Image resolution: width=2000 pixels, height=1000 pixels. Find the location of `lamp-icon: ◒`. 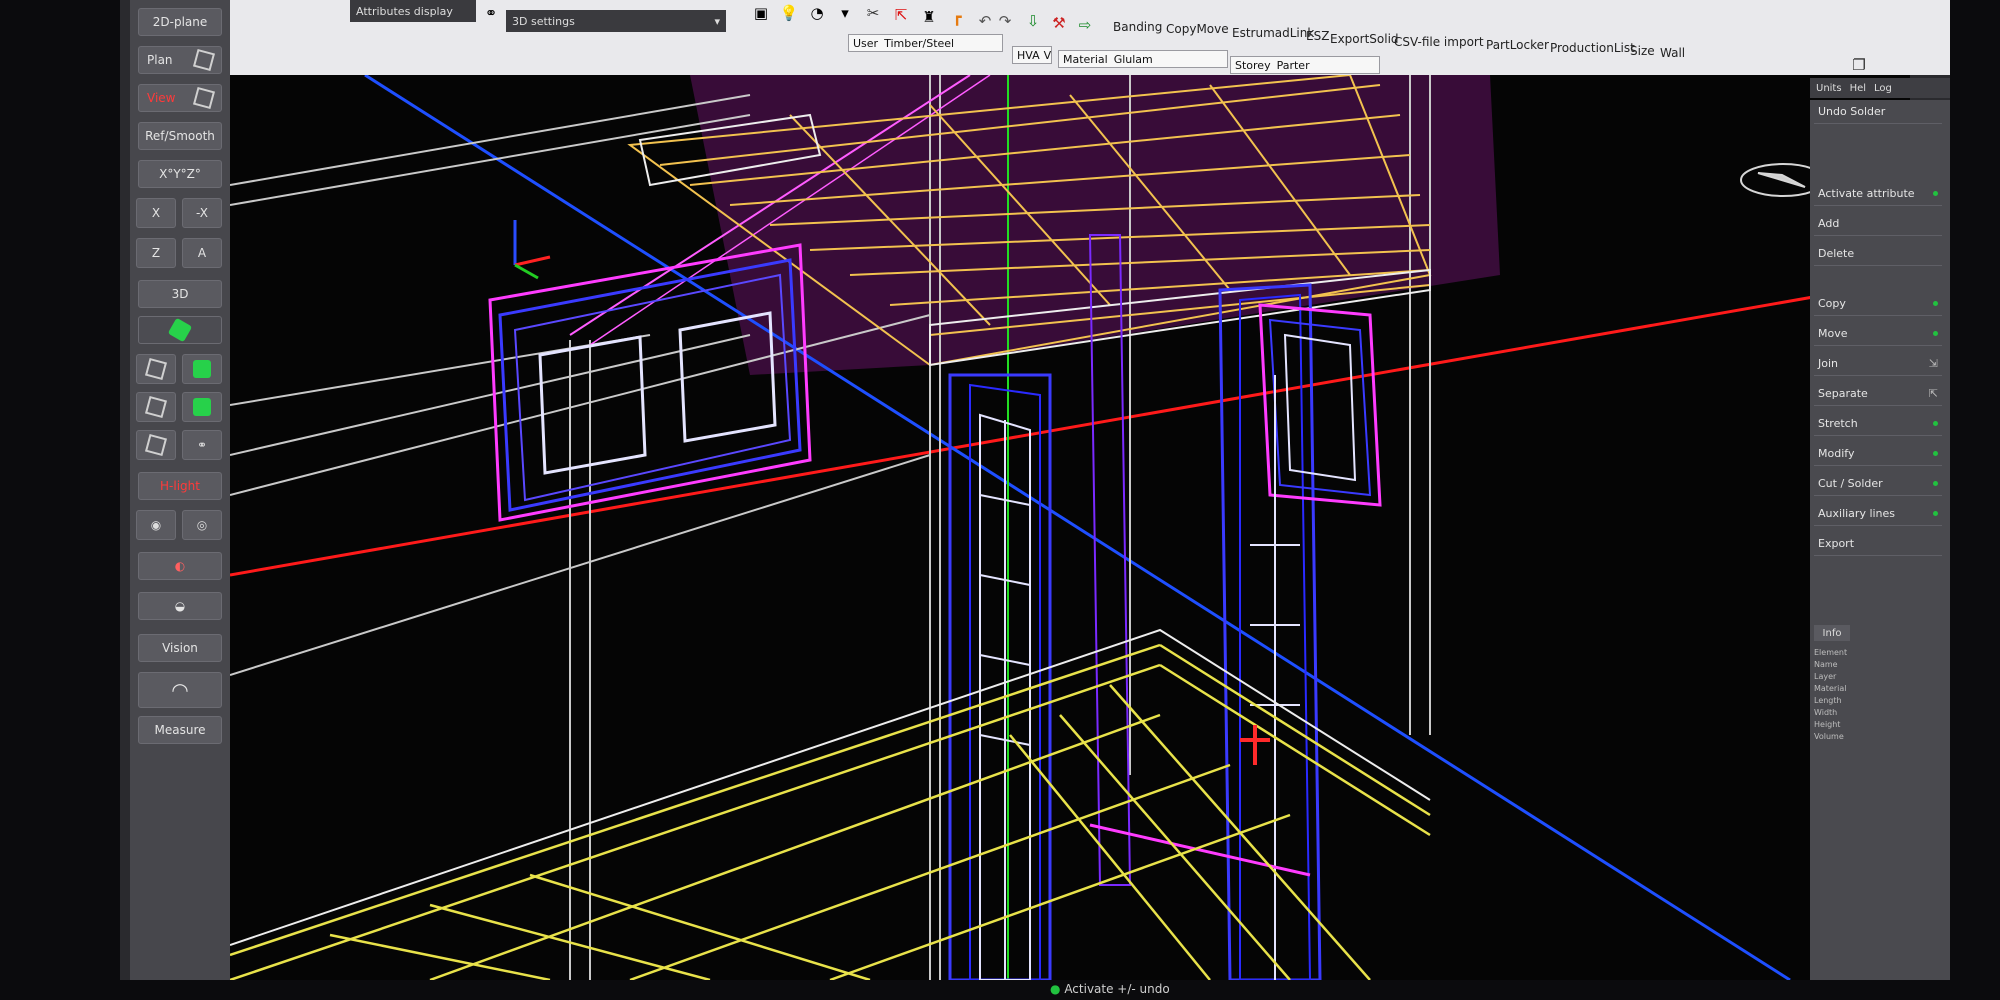

lamp-icon: ◒ is located at coordinates (180, 606).